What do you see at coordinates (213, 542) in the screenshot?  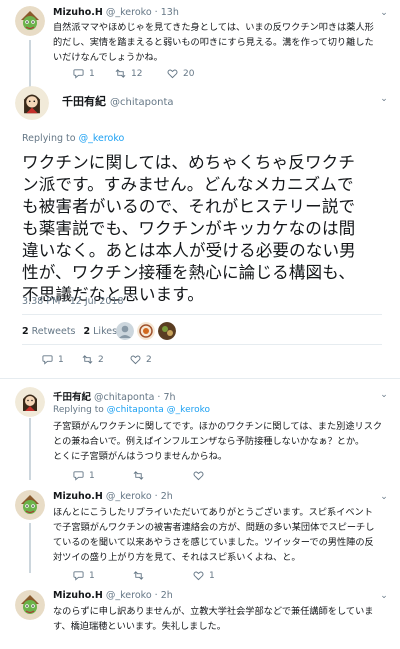 I see `tweet-text-line: ているのを聞いて以来あやうさを感じていました。ツイッターでの男性陣の反` at bounding box center [213, 542].